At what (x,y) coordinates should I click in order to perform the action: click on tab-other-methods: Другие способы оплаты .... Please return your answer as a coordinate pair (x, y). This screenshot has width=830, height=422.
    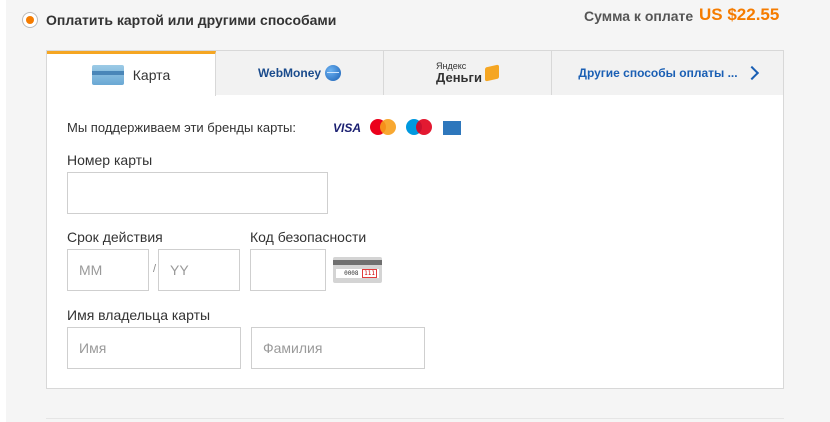
    Looking at the image, I should click on (667, 73).